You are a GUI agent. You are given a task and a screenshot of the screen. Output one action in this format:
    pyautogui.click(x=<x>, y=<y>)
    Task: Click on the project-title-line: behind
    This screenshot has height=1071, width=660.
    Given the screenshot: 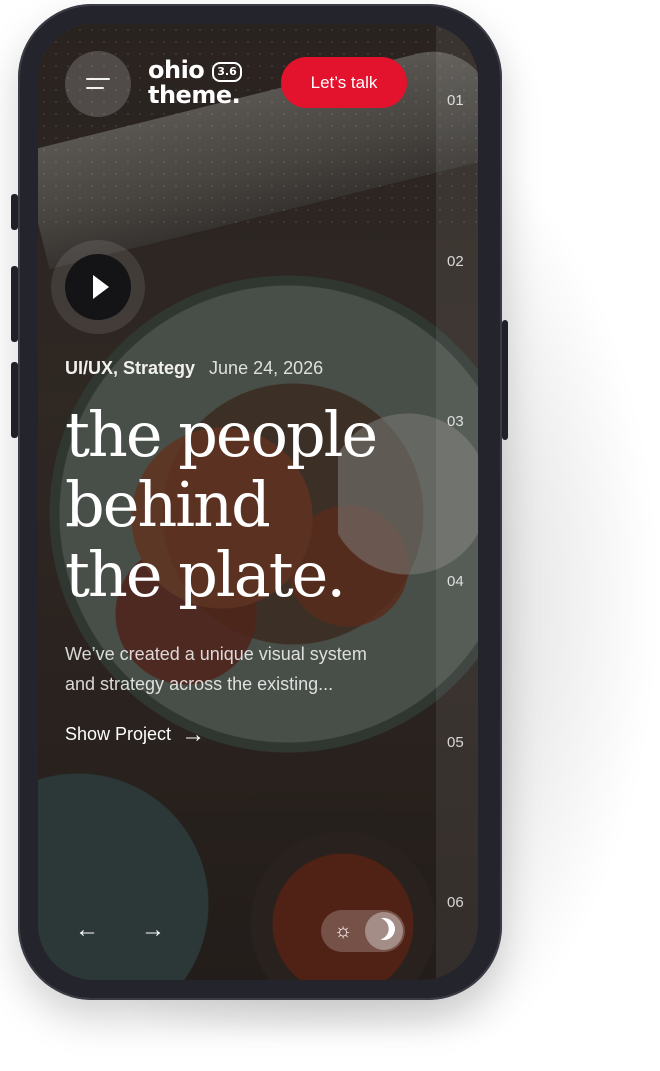 What is the action you would take?
    pyautogui.click(x=168, y=504)
    